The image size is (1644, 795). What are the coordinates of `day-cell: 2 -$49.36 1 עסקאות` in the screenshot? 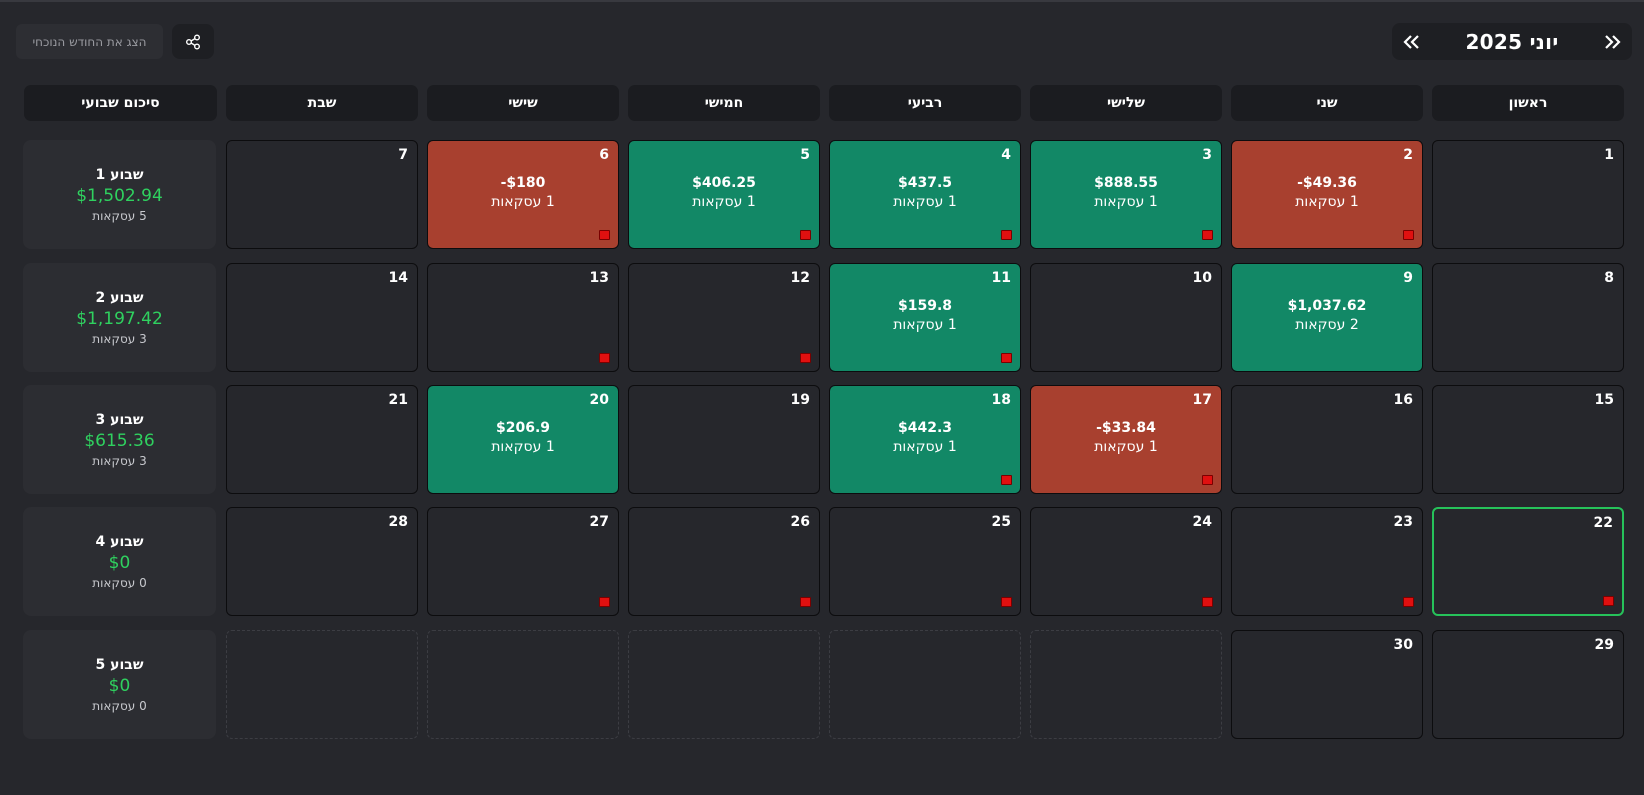 It's located at (1327, 194).